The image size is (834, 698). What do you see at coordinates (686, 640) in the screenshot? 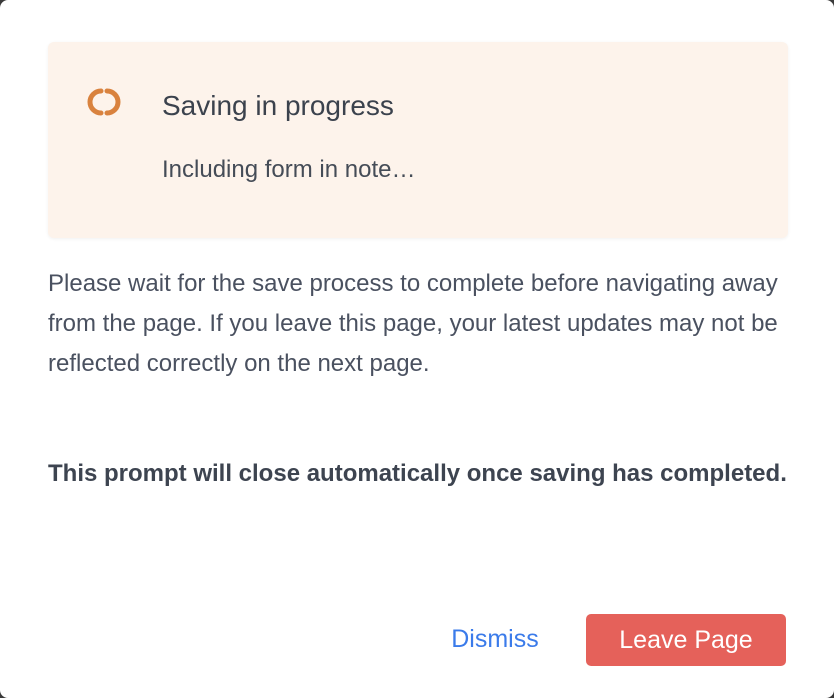
I see `leave-page-button: Leave Page` at bounding box center [686, 640].